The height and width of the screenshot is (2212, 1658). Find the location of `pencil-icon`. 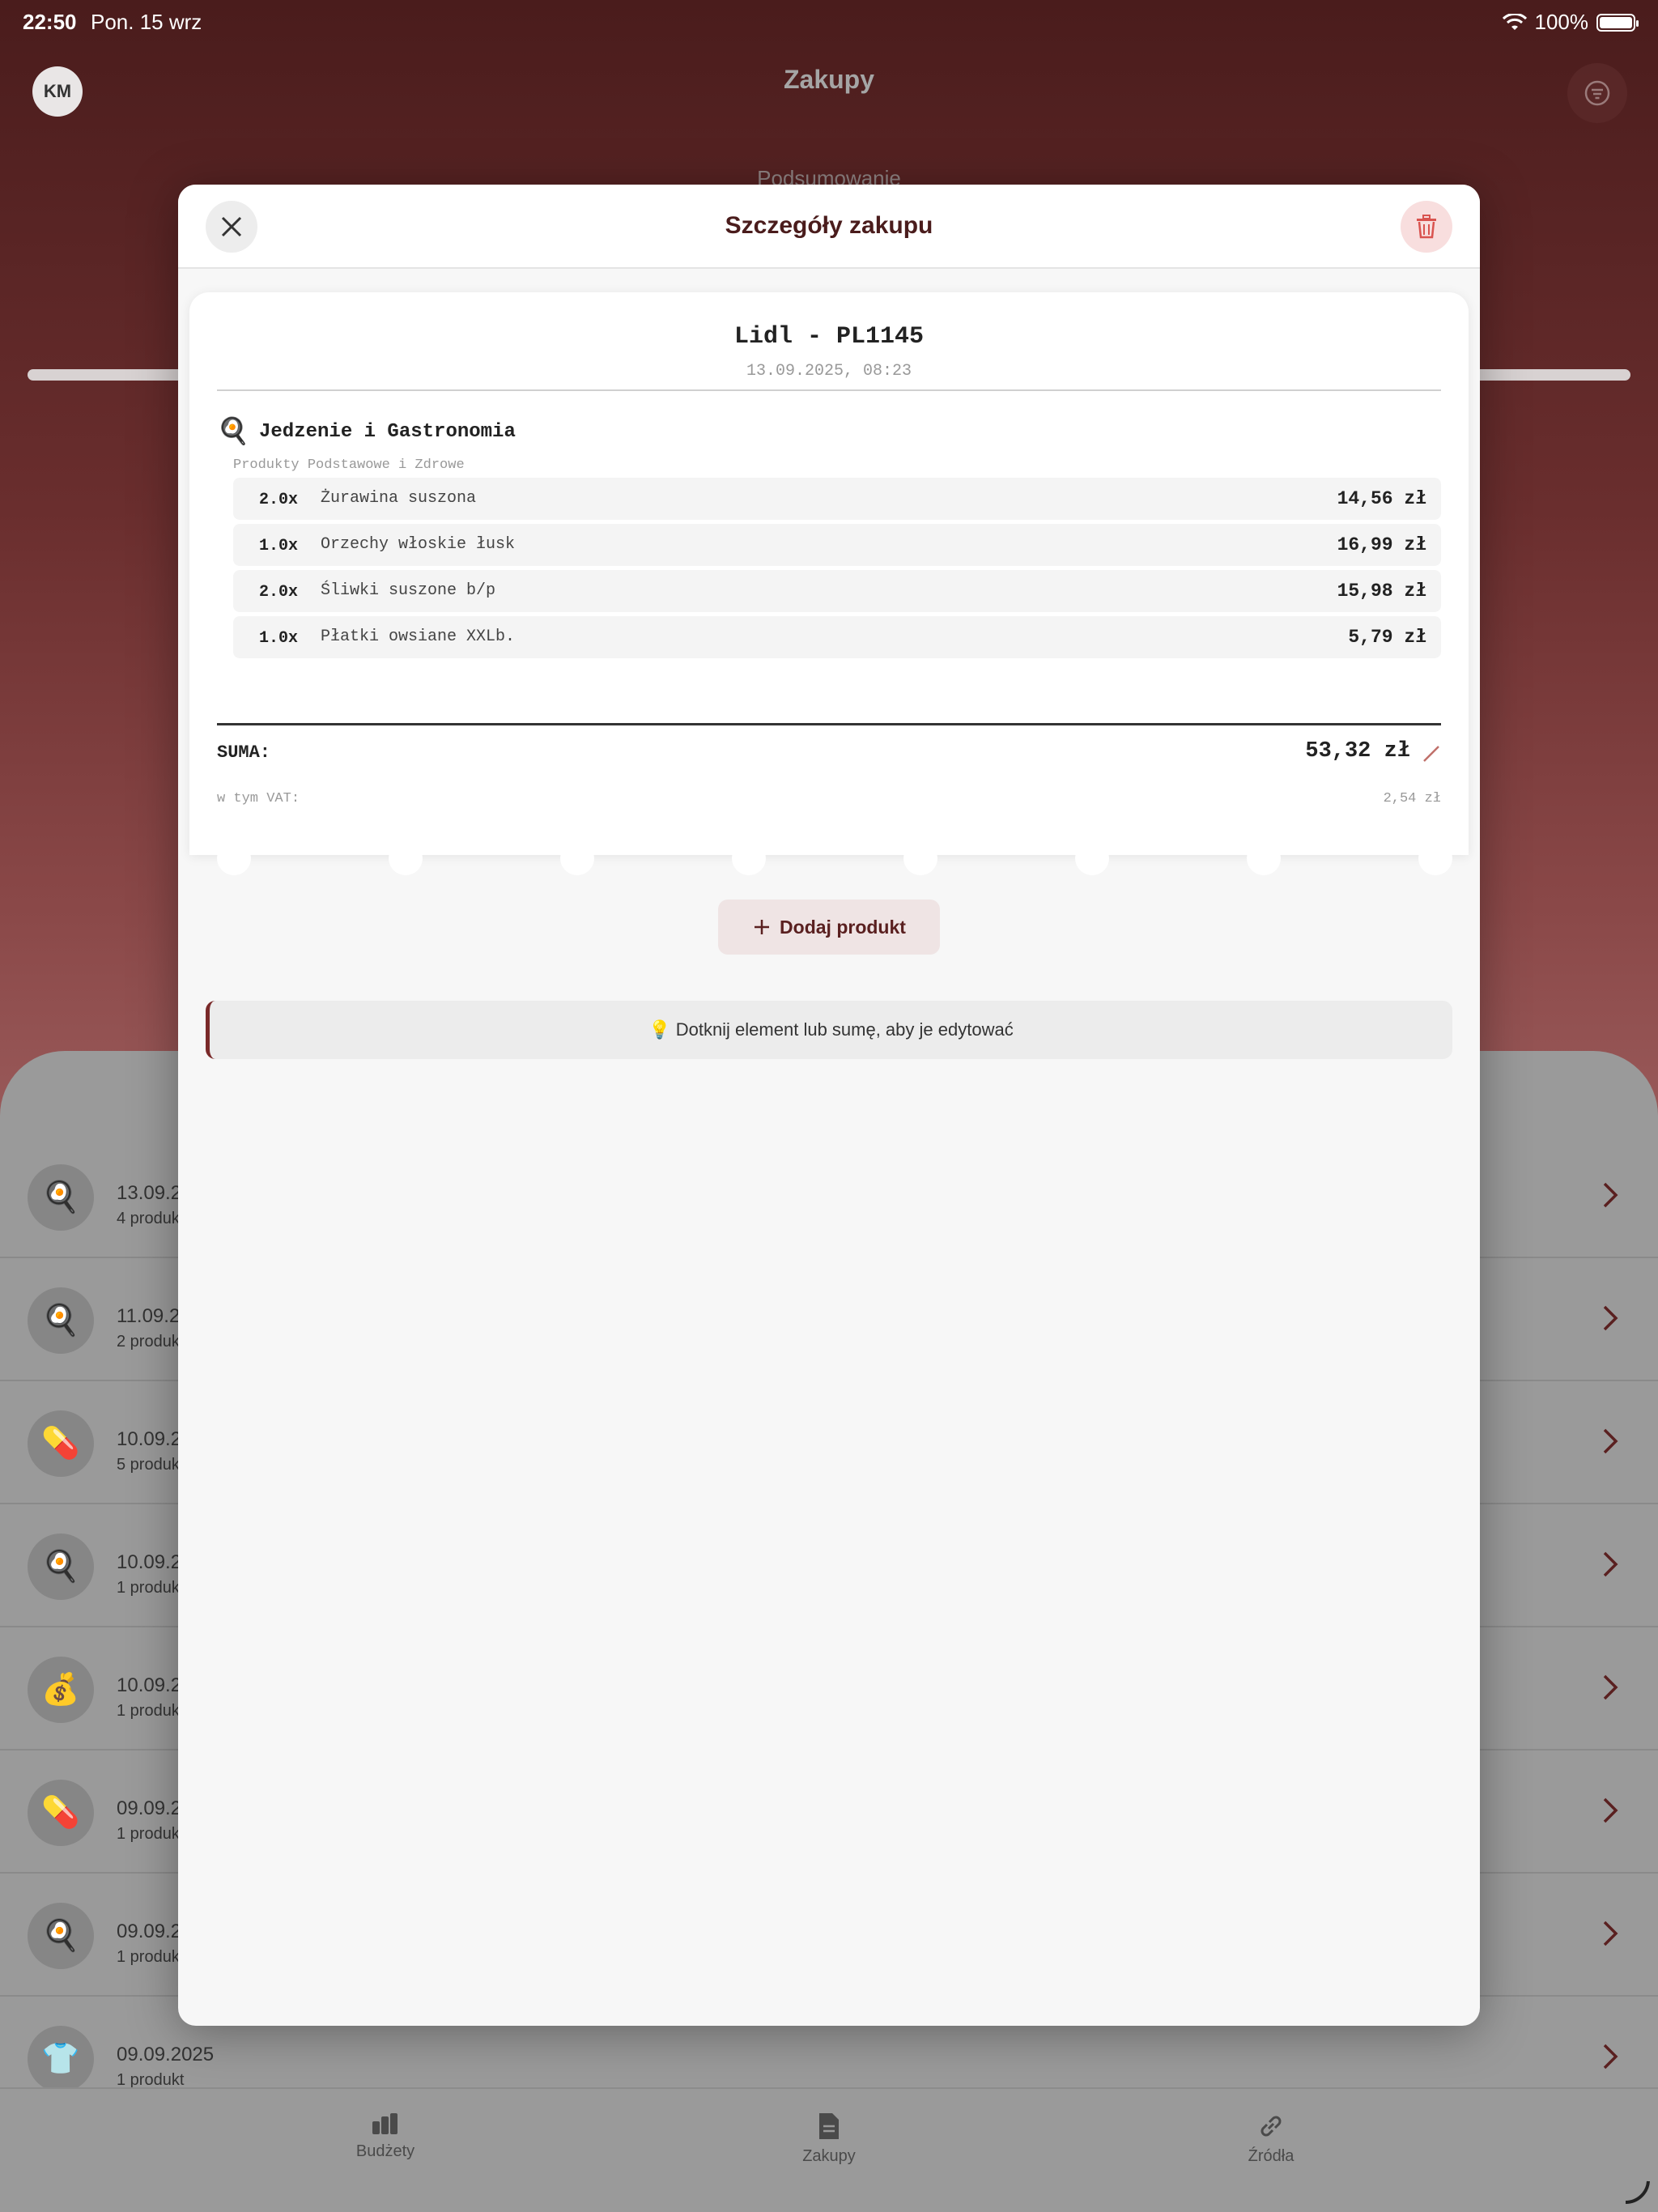

pencil-icon is located at coordinates (1431, 754).